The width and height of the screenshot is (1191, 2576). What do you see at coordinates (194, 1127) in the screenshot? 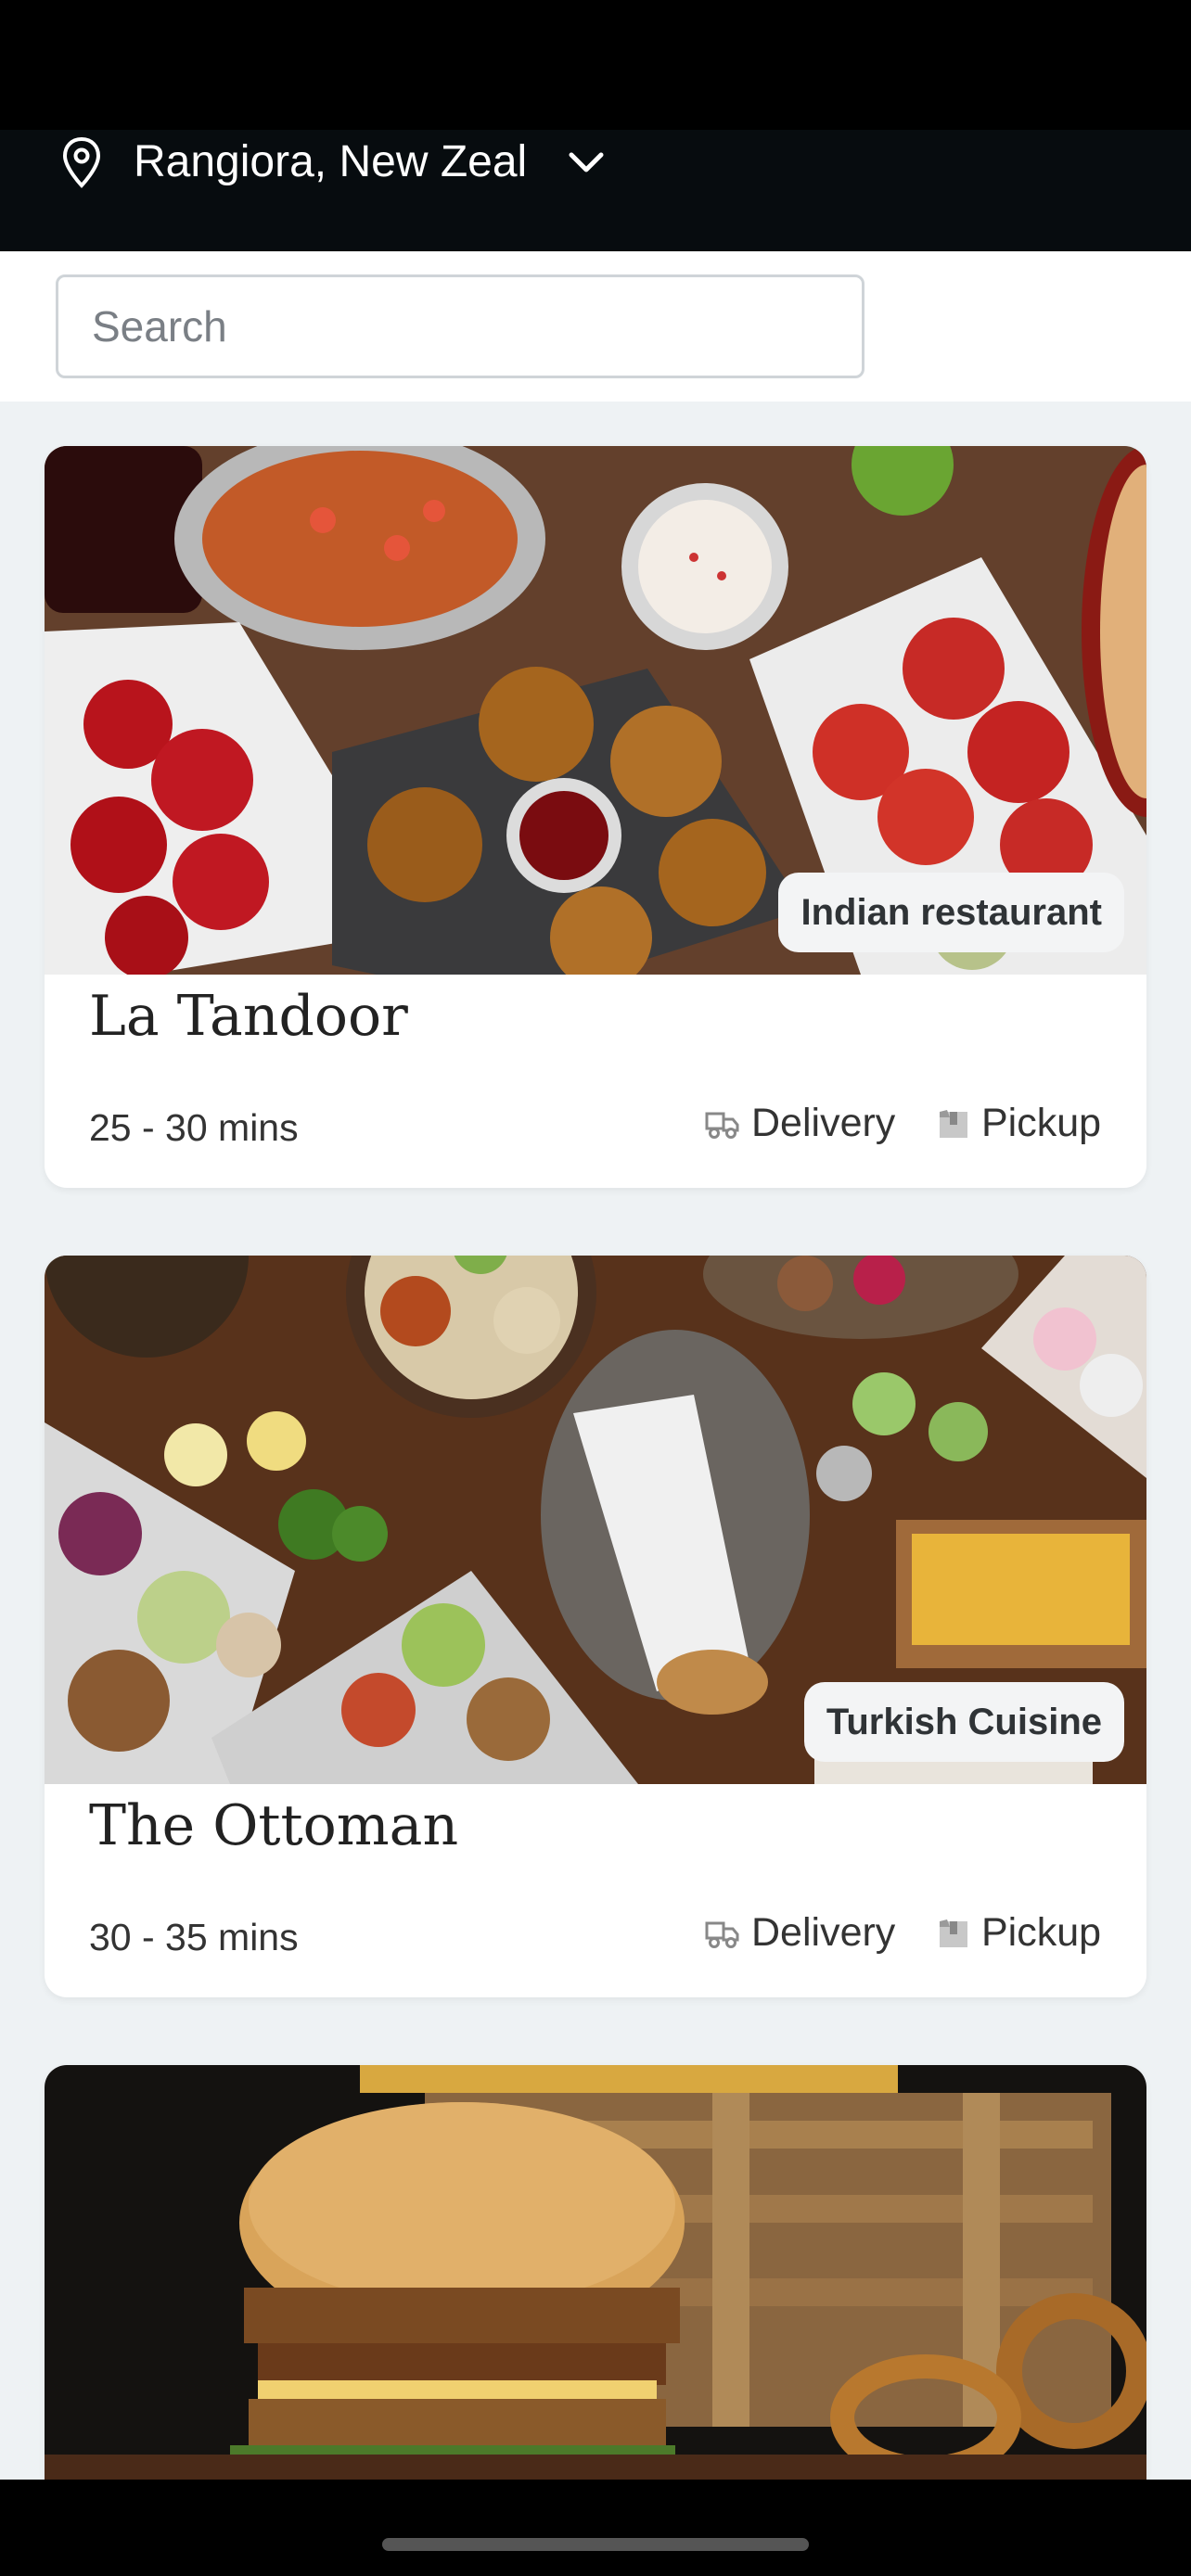
I see `delivery-time: 25 - 30 mins` at bounding box center [194, 1127].